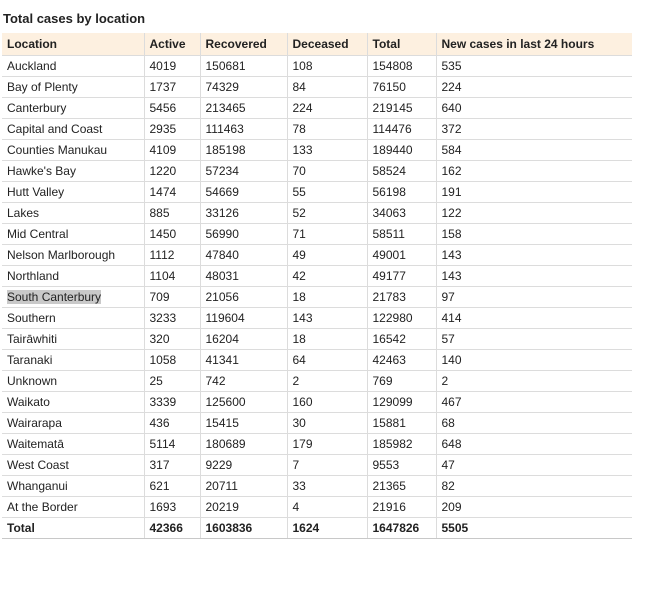 The height and width of the screenshot is (592, 650). I want to click on table-row: Bay of Plenty 1737 74329 84 76150 224, so click(317, 87).